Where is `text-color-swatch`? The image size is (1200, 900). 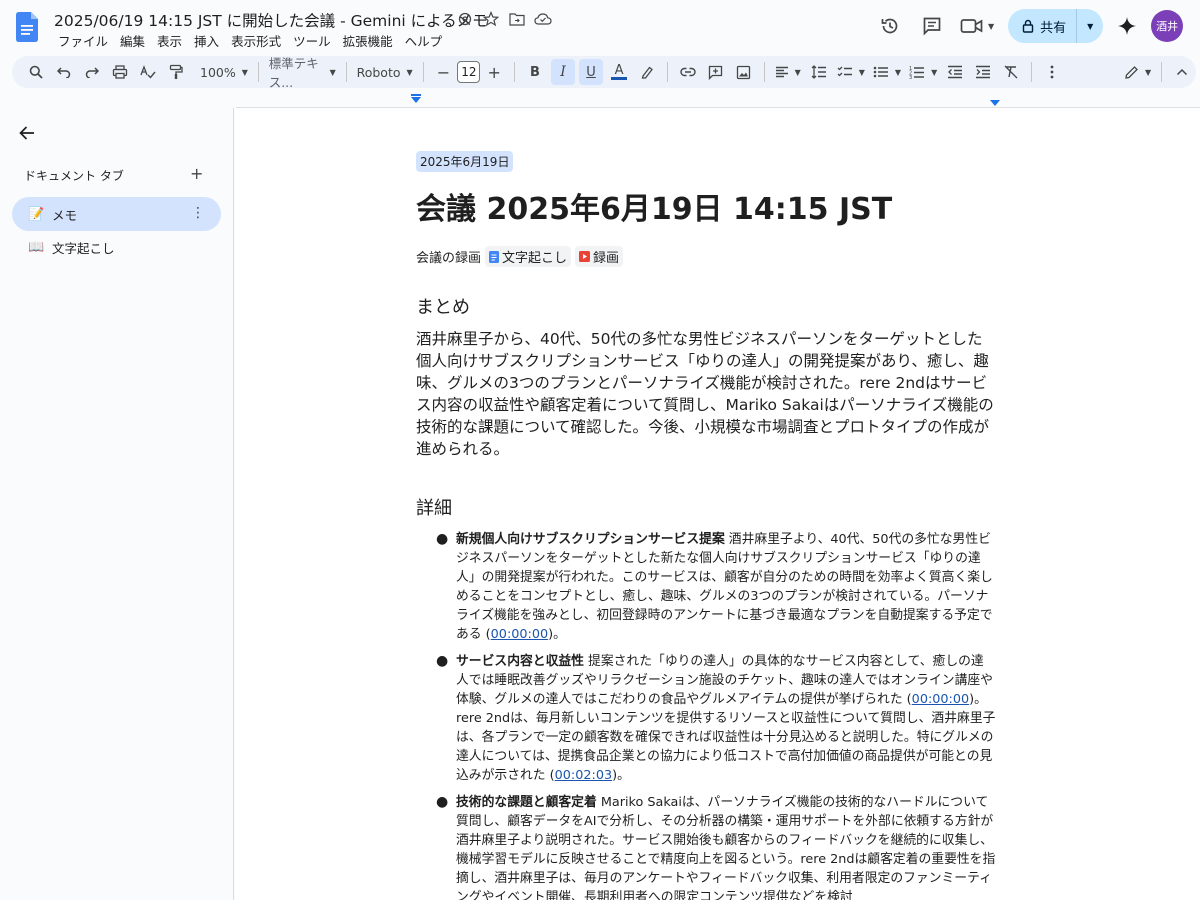 text-color-swatch is located at coordinates (619, 78).